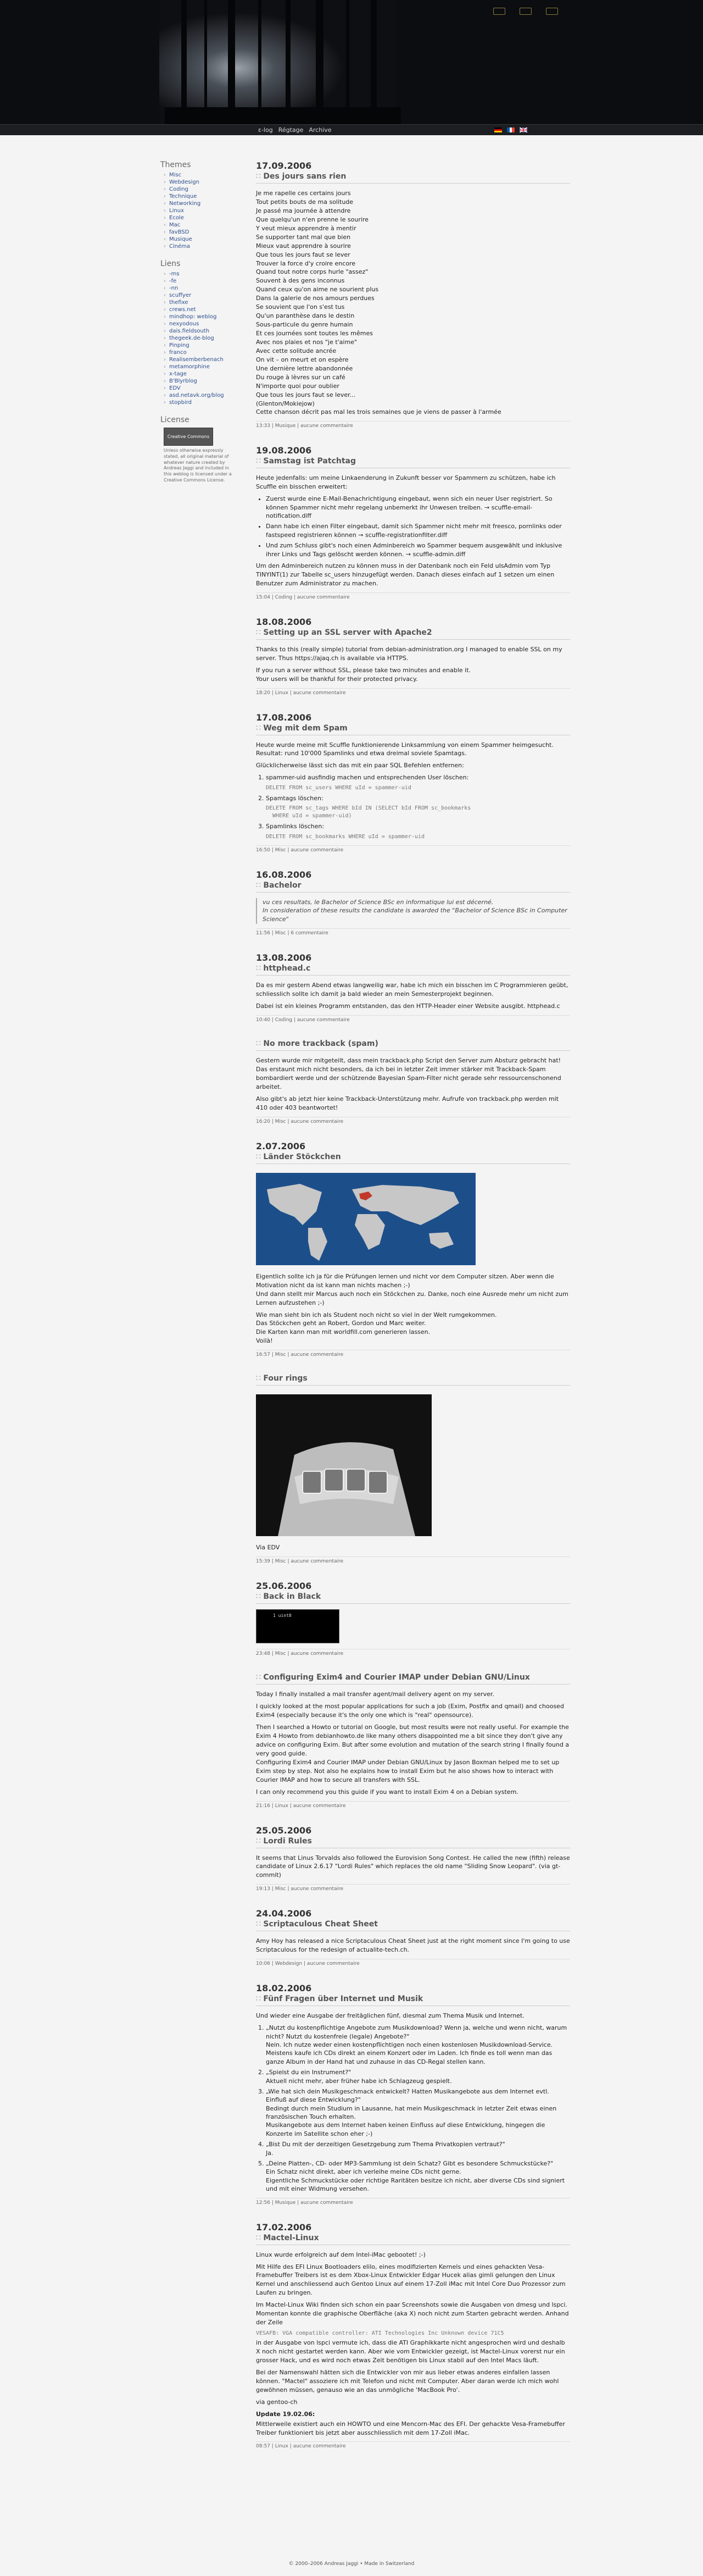  I want to click on link-item: -nn, so click(203, 288).